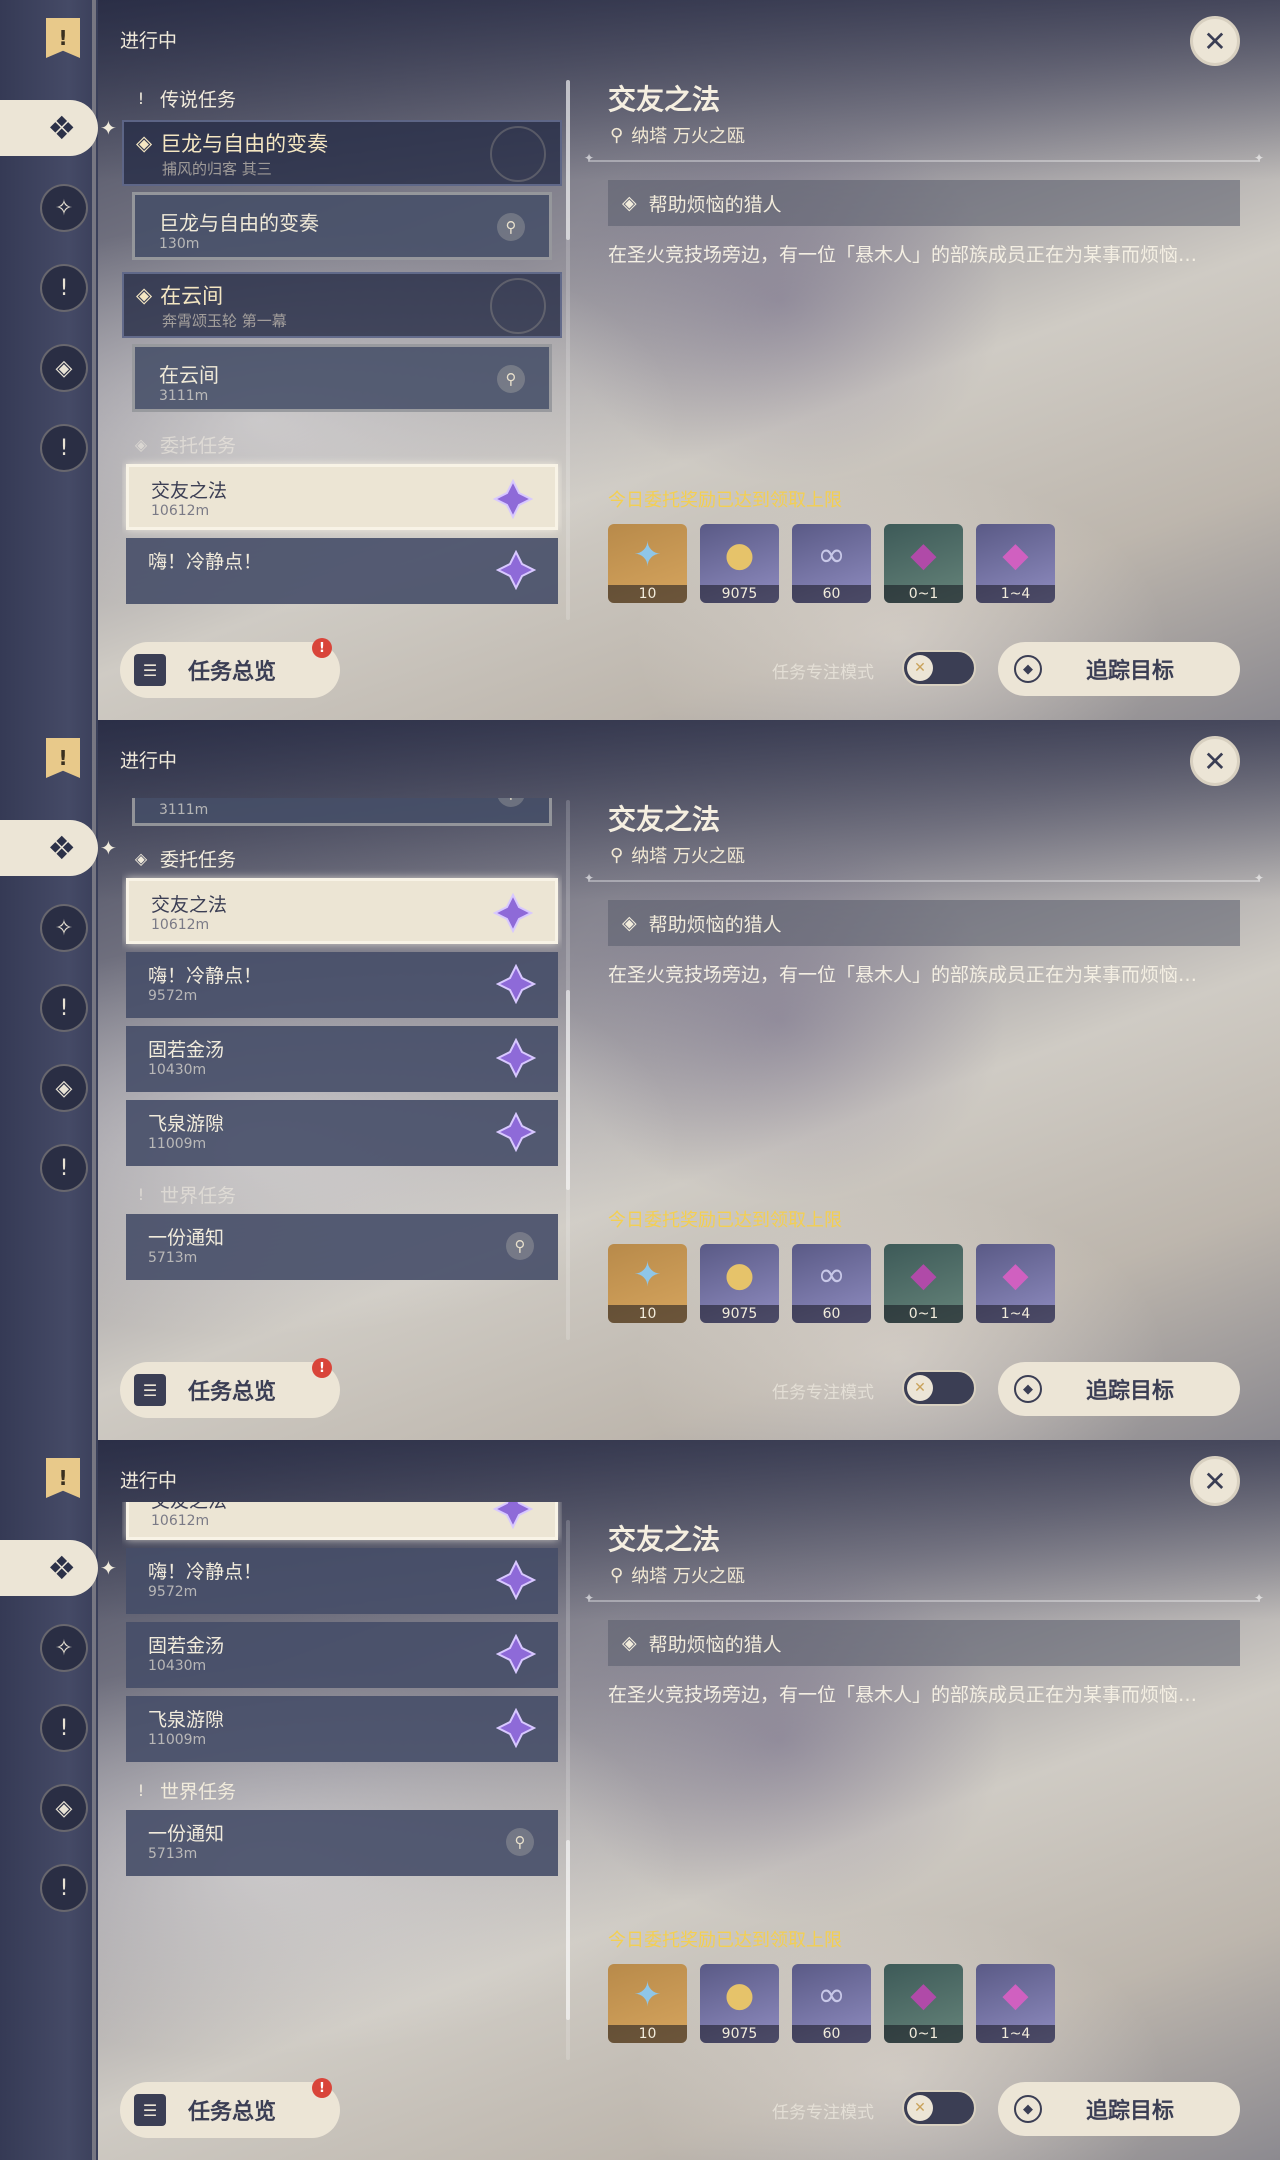 This screenshot has height=2160, width=1280. I want to click on story-quest-header: ◈ 巨龙与自由的变奏 捕风的归客 其三, so click(342, 153).